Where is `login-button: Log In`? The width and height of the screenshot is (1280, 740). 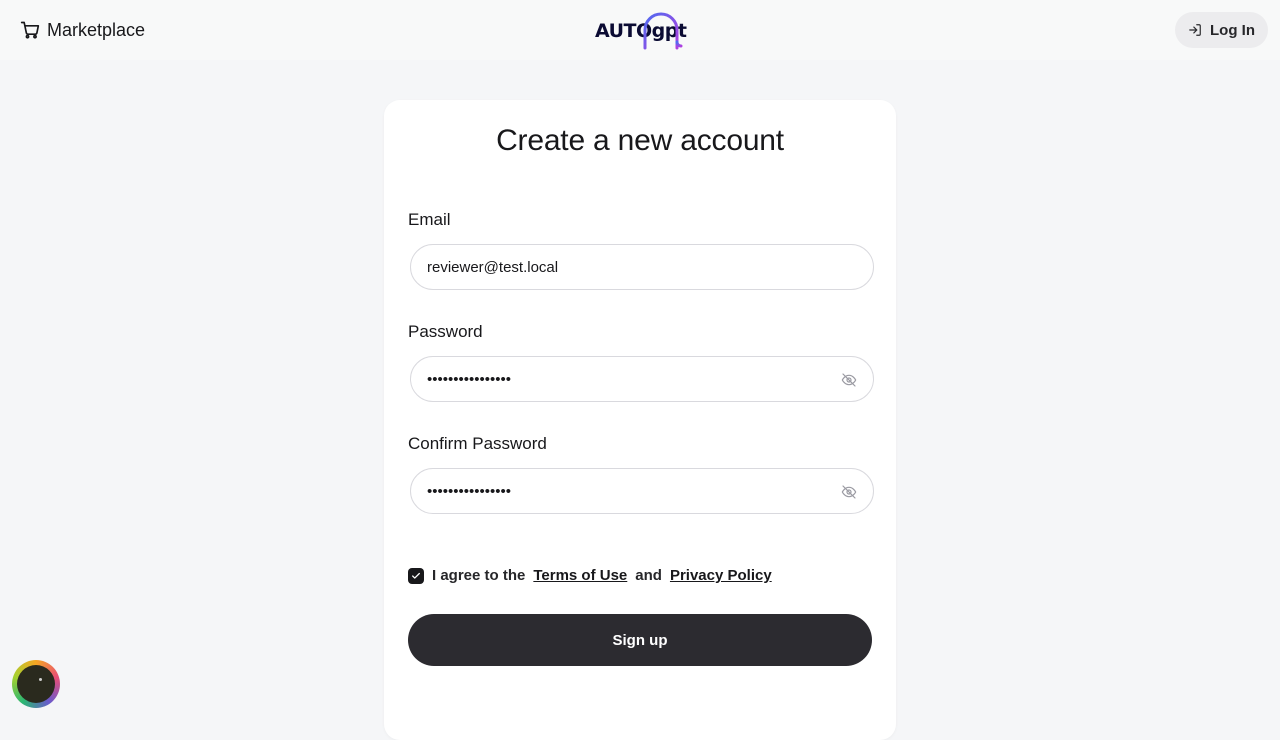 login-button: Log In is located at coordinates (1221, 30).